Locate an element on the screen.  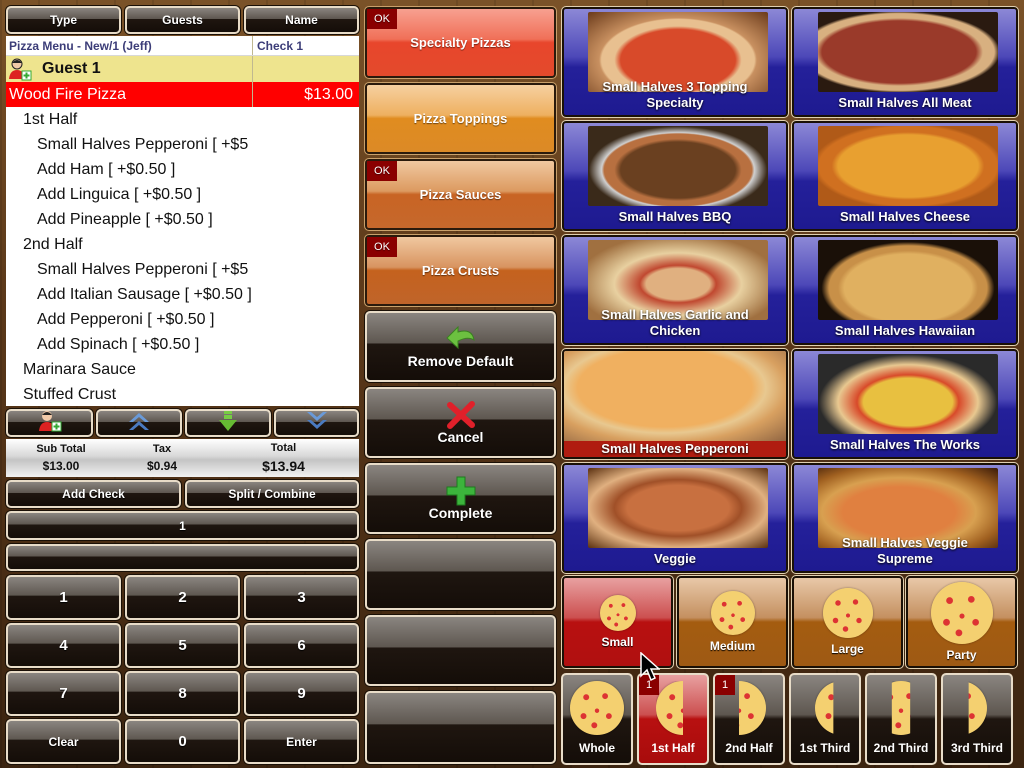
complete-label: Complete is located at coordinates (460, 512).